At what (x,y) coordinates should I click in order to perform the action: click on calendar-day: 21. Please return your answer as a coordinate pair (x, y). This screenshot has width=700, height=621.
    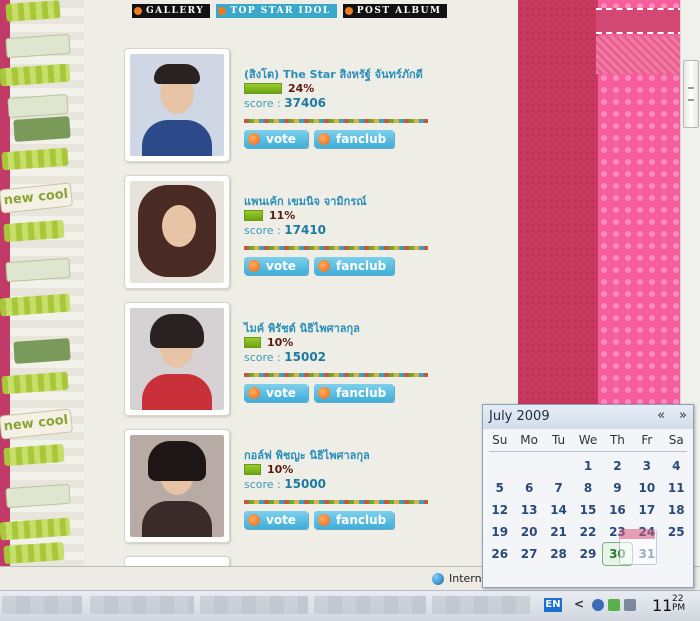
    Looking at the image, I should click on (558, 532).